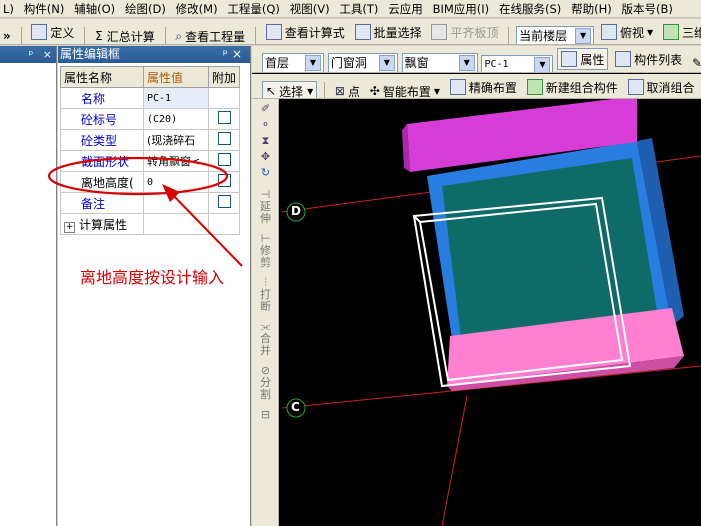 Image resolution: width=701 pixels, height=526 pixels. I want to click on left-dock-header: ᵖ ×, so click(28, 54).